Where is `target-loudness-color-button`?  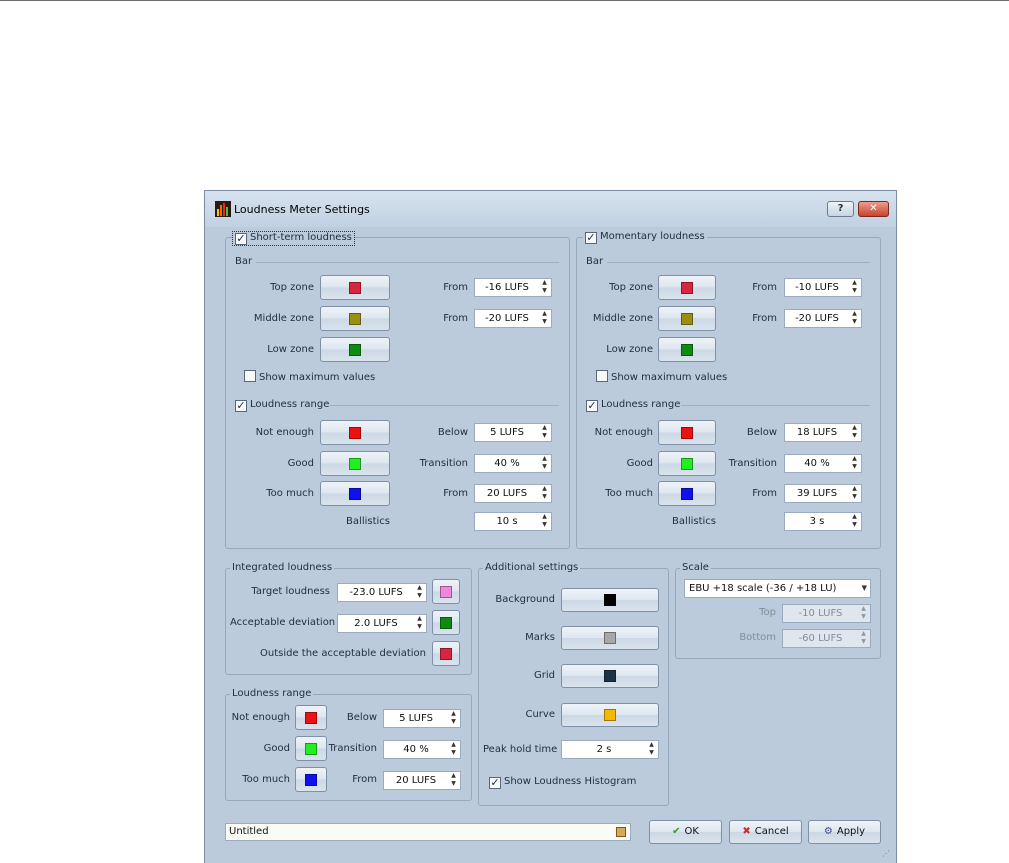
target-loudness-color-button is located at coordinates (446, 591).